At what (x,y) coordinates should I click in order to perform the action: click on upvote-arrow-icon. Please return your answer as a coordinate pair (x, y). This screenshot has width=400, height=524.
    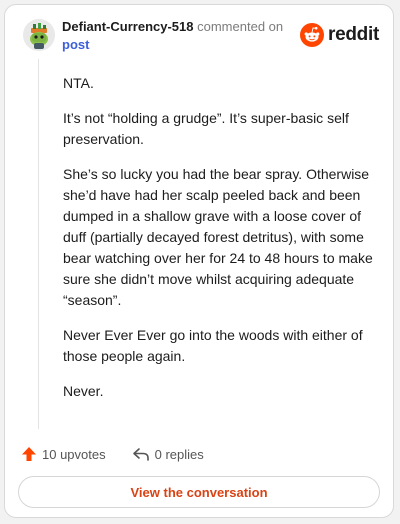
    Looking at the image, I should click on (29, 454).